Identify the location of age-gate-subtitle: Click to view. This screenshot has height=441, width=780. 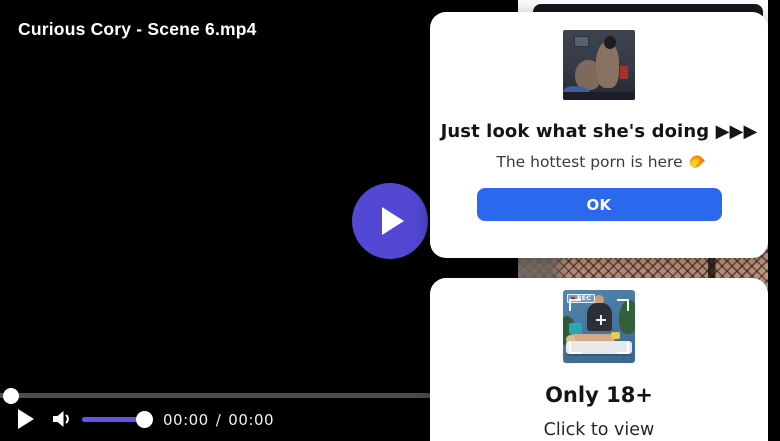
(599, 430).